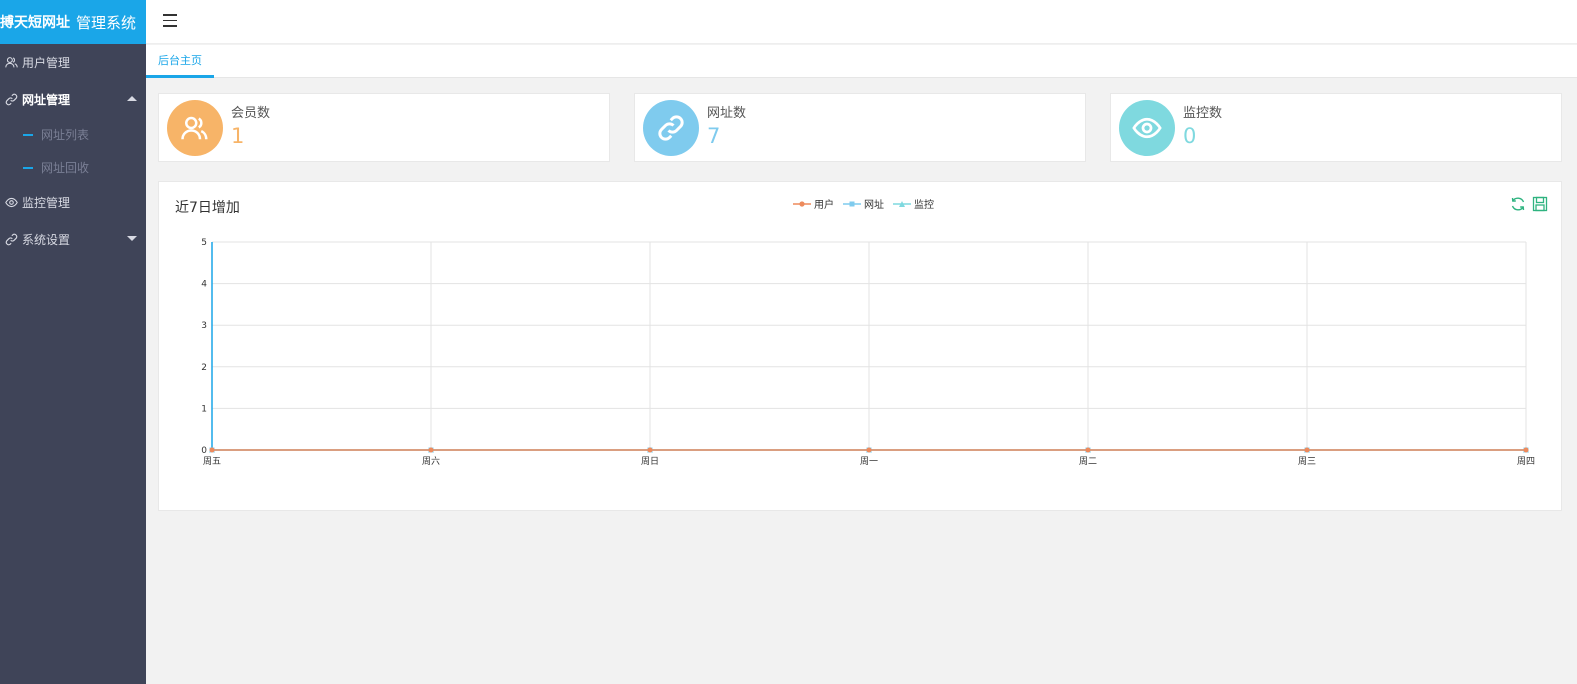 This screenshot has height=684, width=1577. Describe the element at coordinates (204, 368) in the screenshot. I see `y-tick-label: 2` at that location.